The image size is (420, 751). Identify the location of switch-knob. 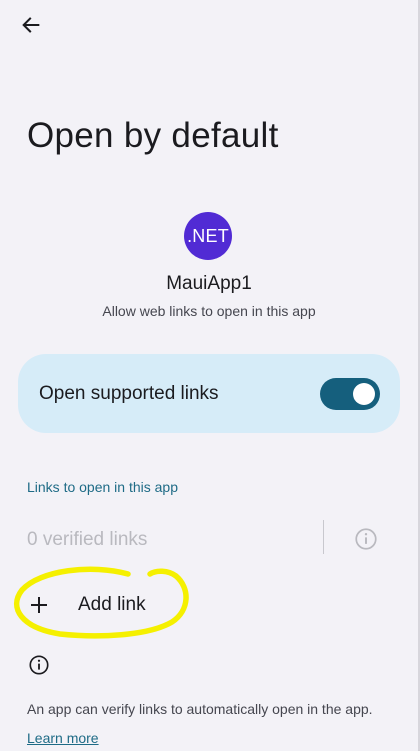
(364, 394).